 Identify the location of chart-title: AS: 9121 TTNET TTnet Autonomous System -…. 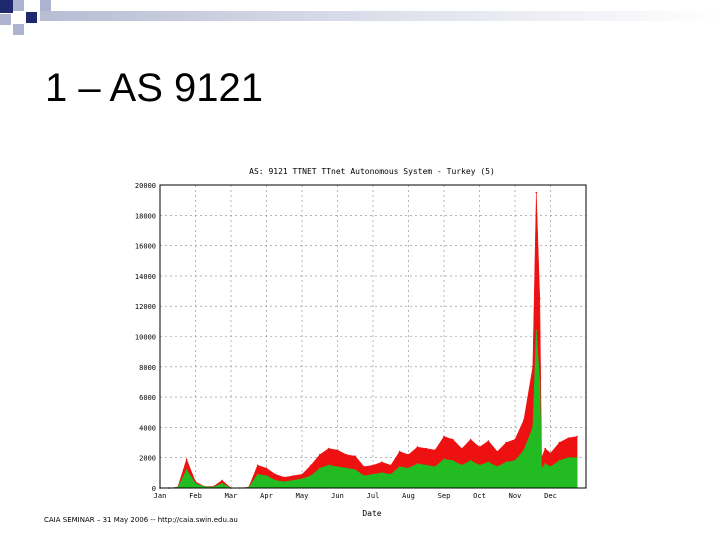
(372, 171).